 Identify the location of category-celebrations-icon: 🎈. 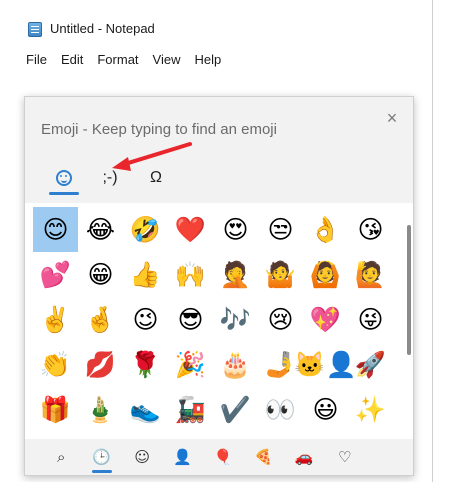
(223, 457).